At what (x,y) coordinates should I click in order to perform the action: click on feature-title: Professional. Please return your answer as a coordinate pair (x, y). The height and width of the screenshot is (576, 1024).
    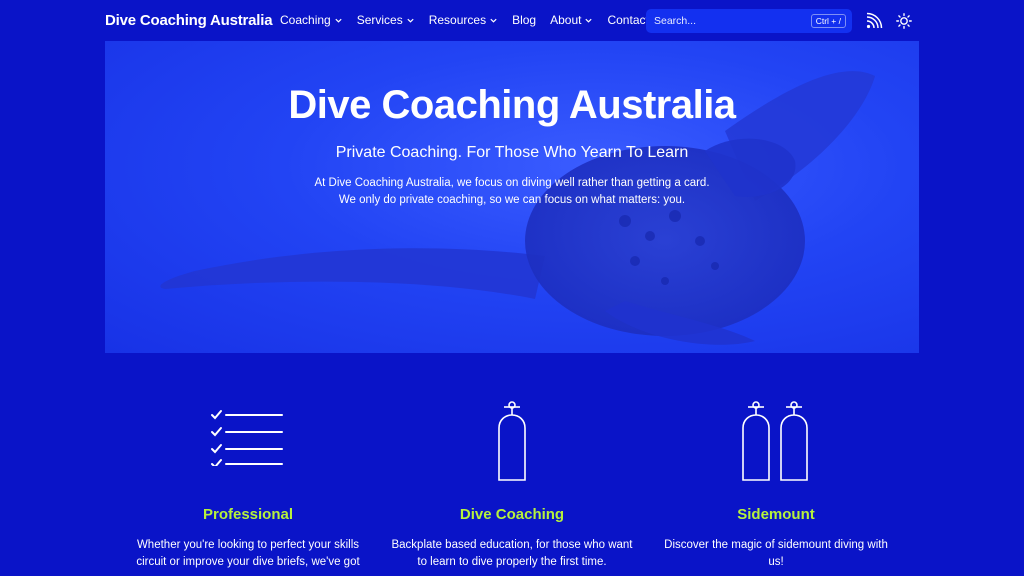
    Looking at the image, I should click on (248, 514).